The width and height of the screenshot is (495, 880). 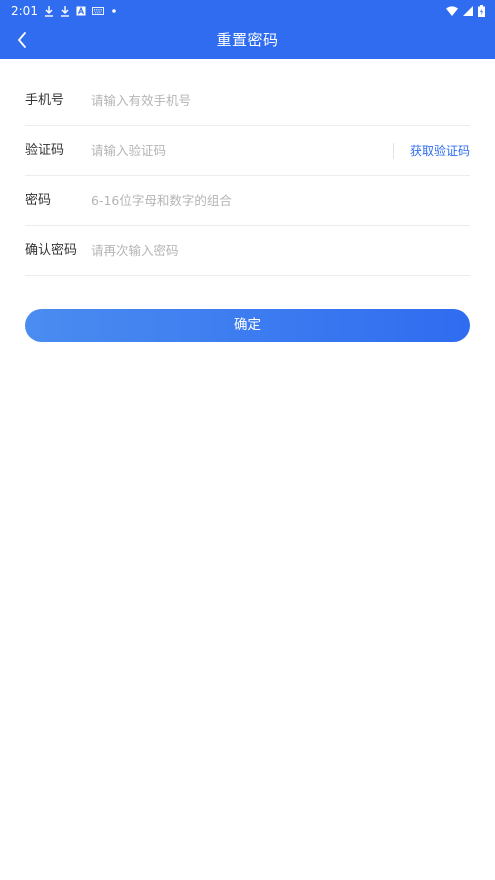 What do you see at coordinates (51, 250) in the screenshot?
I see `confirm-password-label: 确认密码` at bounding box center [51, 250].